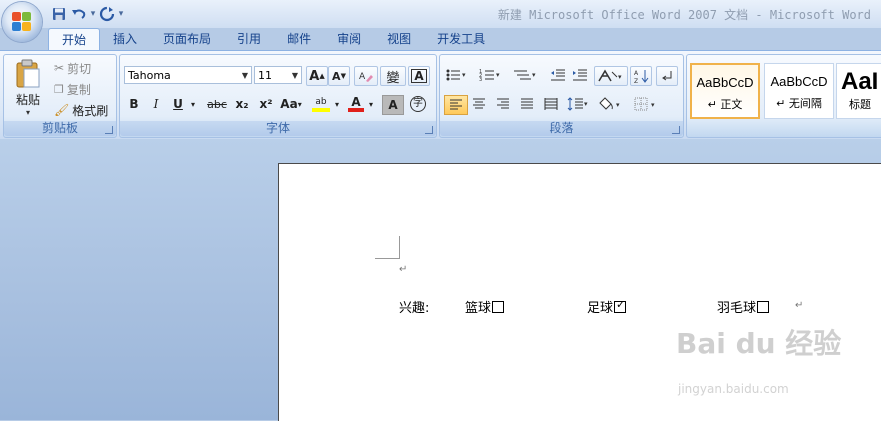 The image size is (881, 421). I want to click on basketball-checkbox, so click(498, 307).